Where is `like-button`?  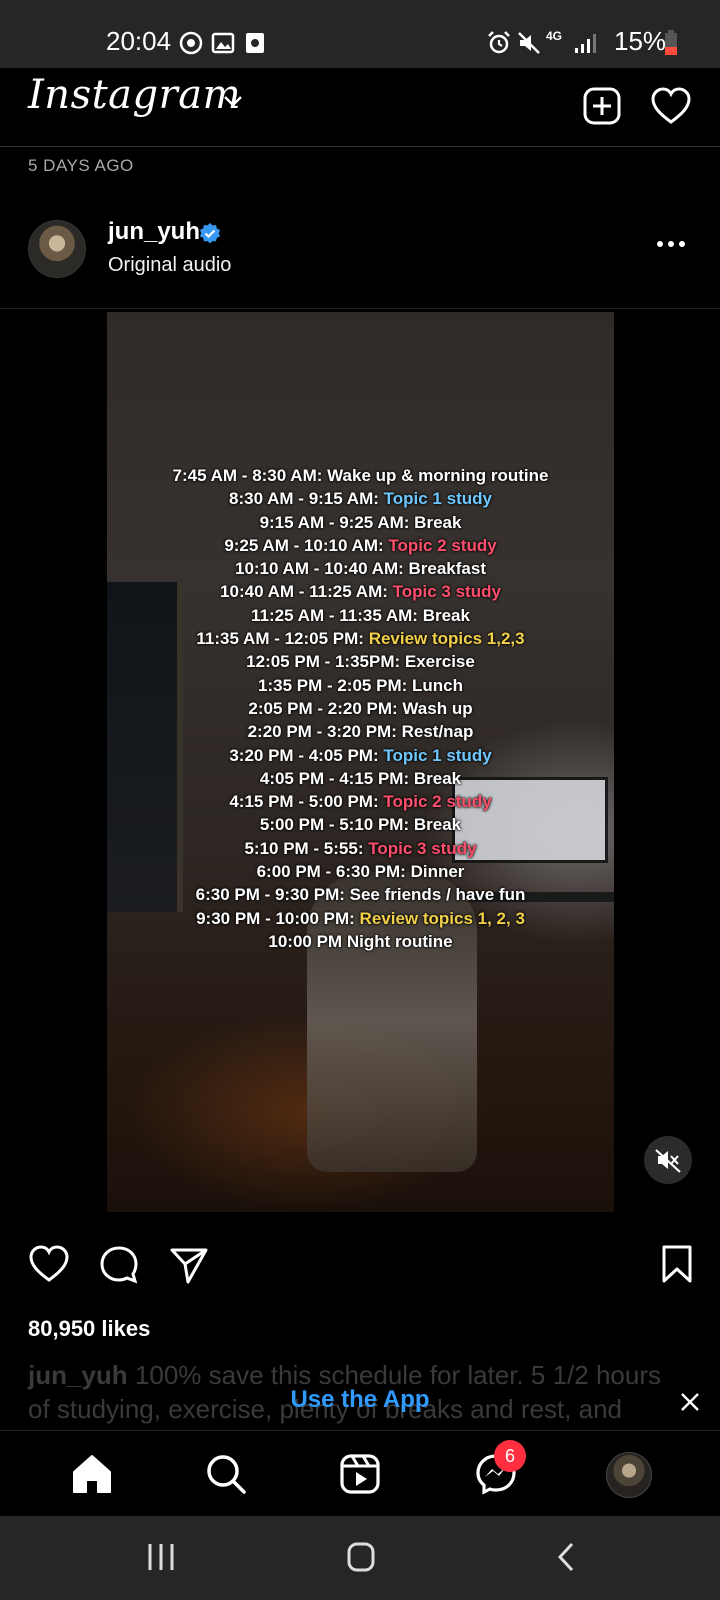
like-button is located at coordinates (49, 1264).